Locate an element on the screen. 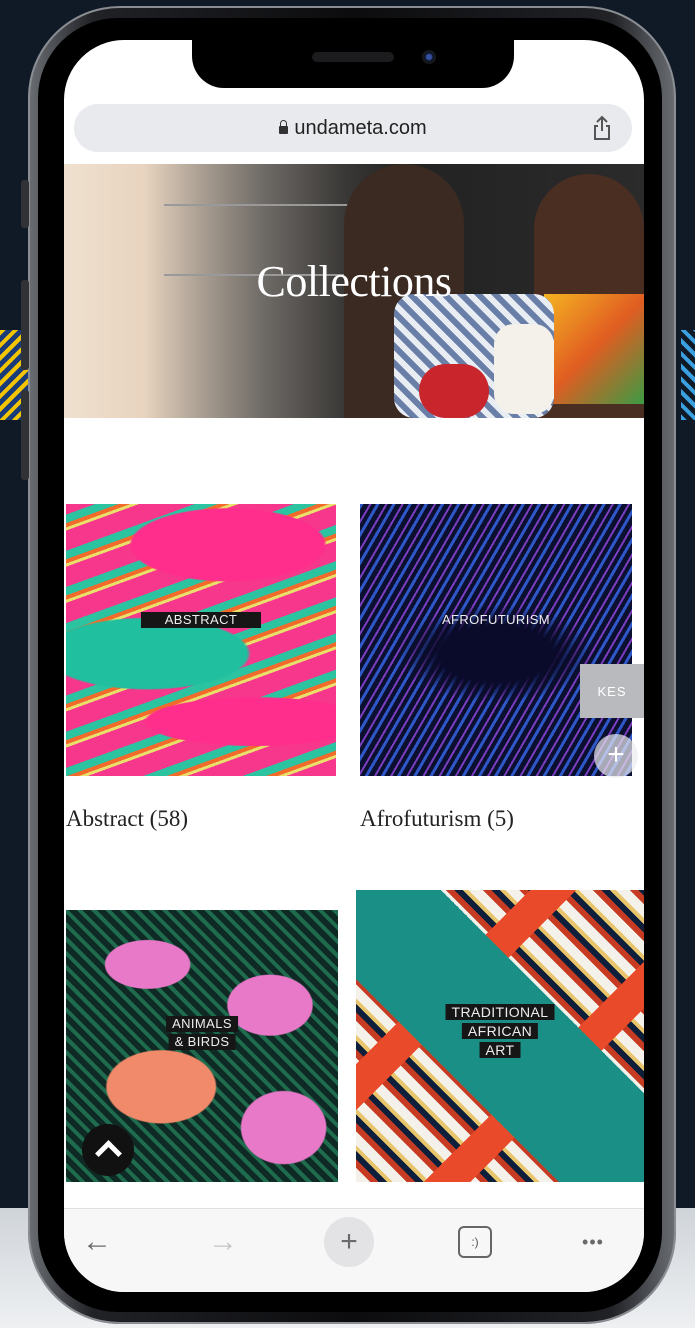 This screenshot has width=695, height=1328. browser-toolbar: ← → + :) ••• is located at coordinates (354, 1250).